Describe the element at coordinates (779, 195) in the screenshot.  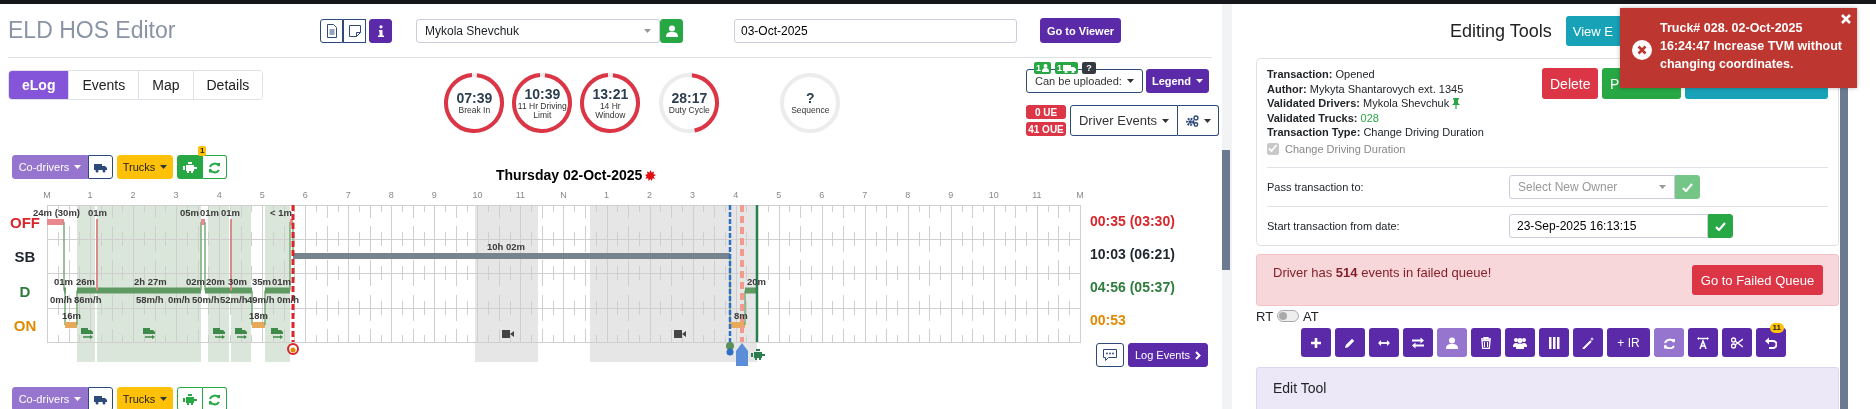
I see `hour-label: 5` at that location.